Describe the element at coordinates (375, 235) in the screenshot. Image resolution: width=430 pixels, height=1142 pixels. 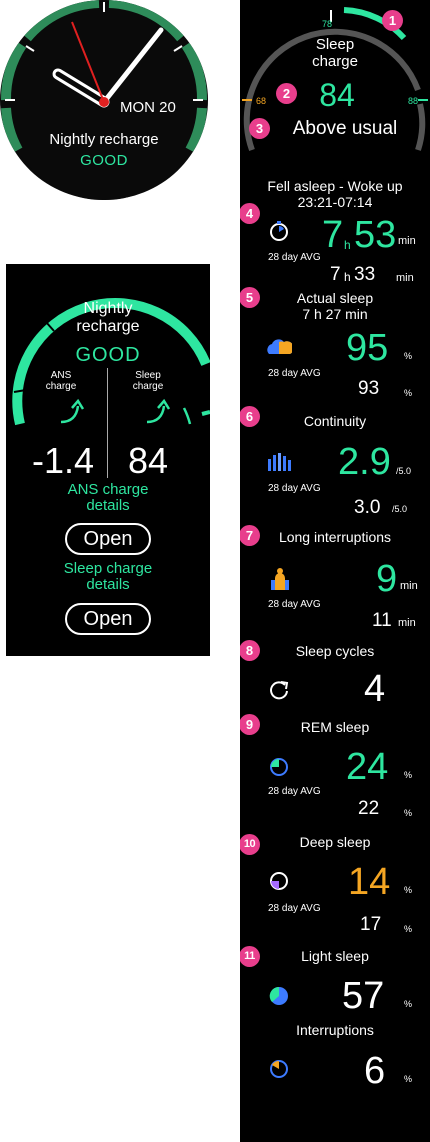
I see `duration-minutes: 53` at that location.